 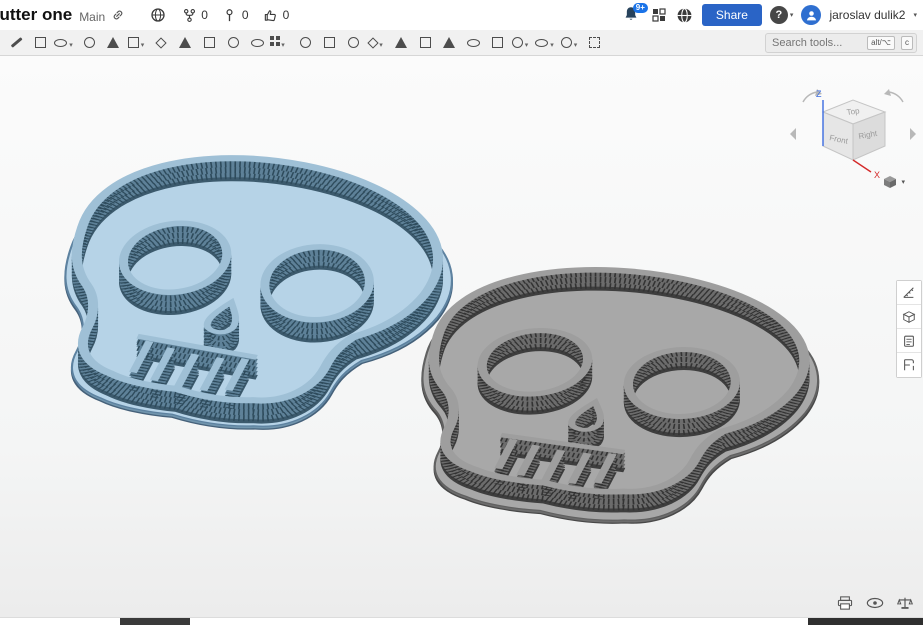 I want to click on view-settings-chevron-icon: ▾, so click(x=903, y=182).